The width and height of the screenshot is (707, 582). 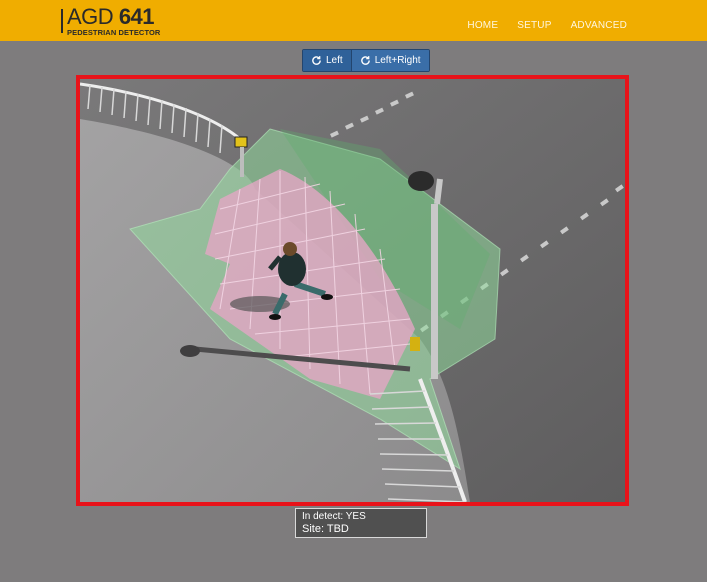 I want to click on view-left-right-button: Left+Right, so click(x=389, y=60).